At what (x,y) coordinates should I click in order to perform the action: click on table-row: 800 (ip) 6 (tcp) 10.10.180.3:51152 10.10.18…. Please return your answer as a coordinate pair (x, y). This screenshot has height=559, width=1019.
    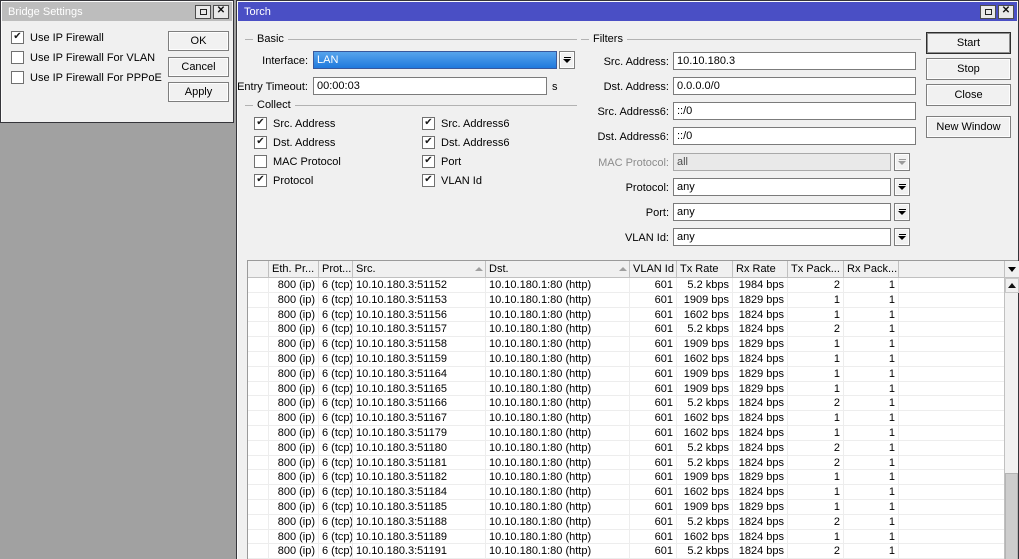
    Looking at the image, I should click on (626, 285).